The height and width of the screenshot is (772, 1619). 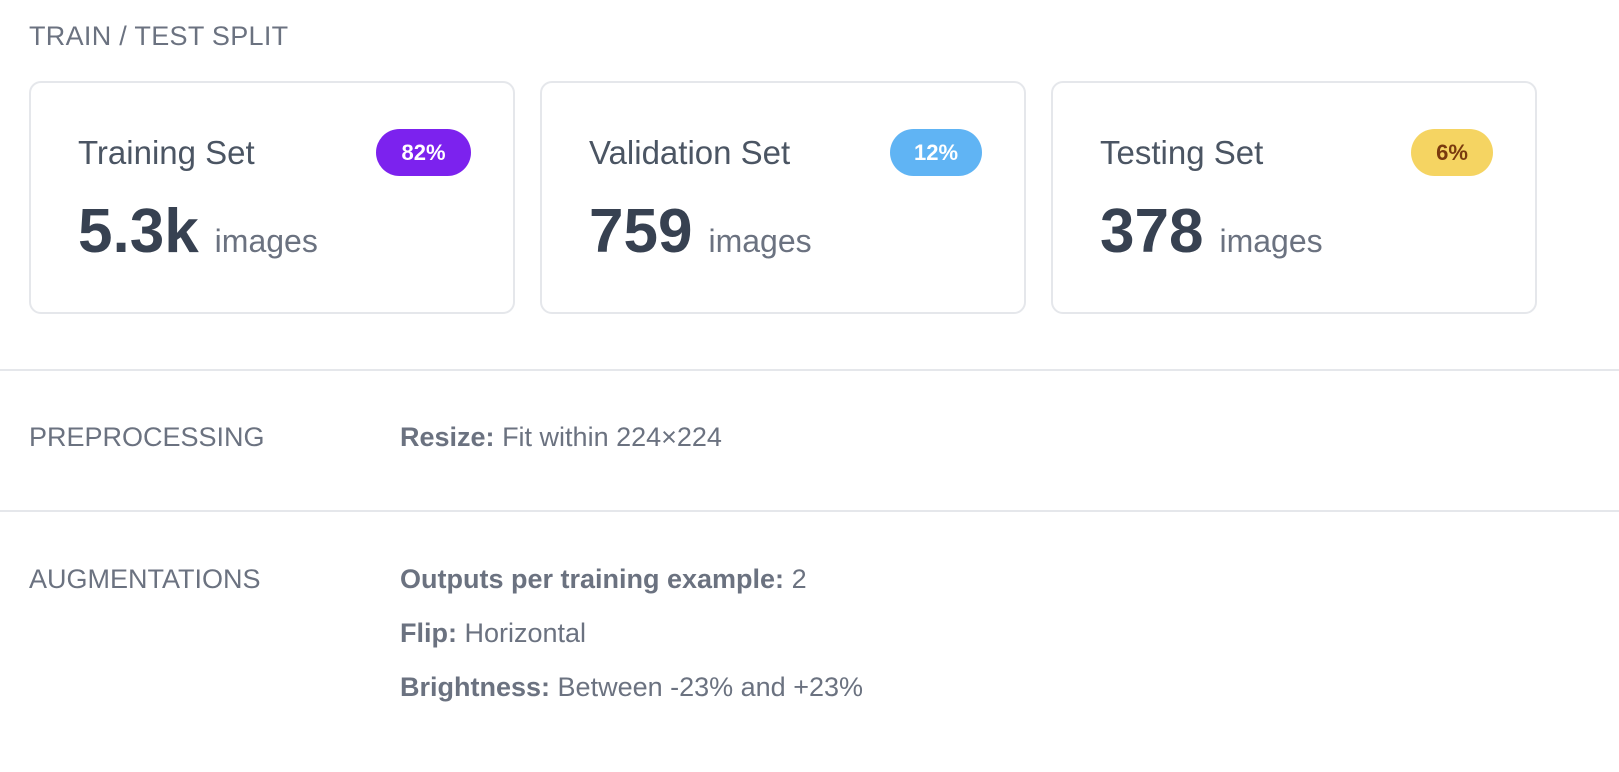 What do you see at coordinates (447, 437) in the screenshot?
I see `resize-key: Resize:` at bounding box center [447, 437].